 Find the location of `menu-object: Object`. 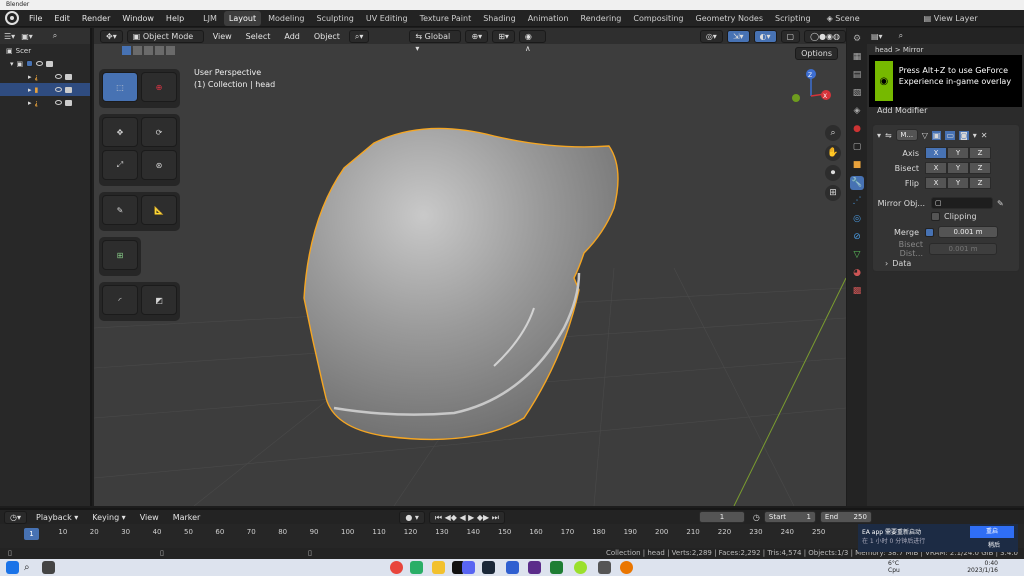

menu-object: Object is located at coordinates (327, 36).